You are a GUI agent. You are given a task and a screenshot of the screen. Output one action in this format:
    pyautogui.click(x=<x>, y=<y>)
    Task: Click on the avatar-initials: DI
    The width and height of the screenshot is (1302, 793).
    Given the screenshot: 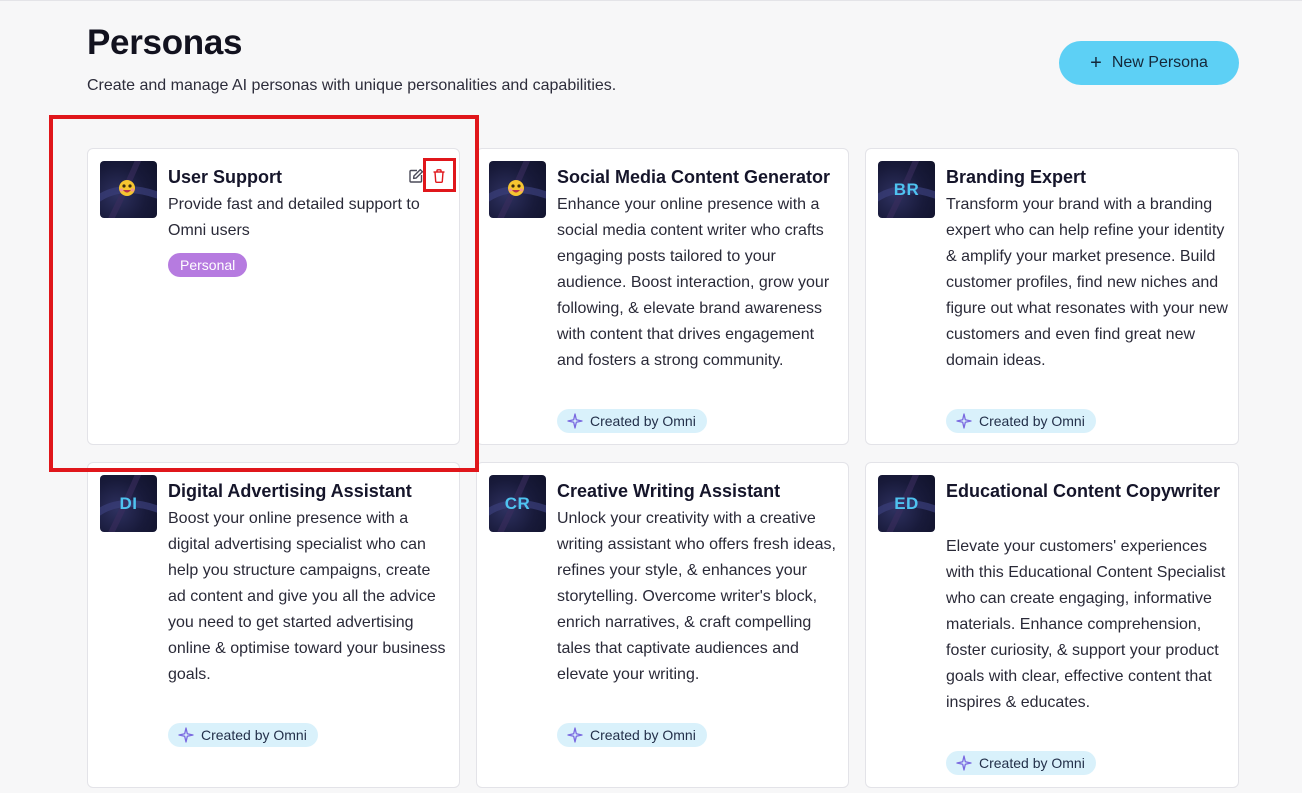 What is the action you would take?
    pyautogui.click(x=128, y=503)
    